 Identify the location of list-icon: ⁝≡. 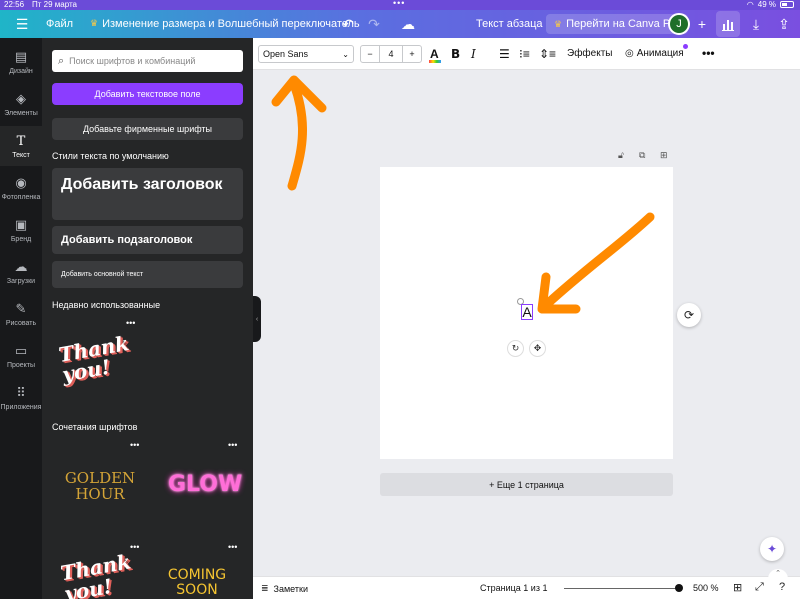
(524, 54).